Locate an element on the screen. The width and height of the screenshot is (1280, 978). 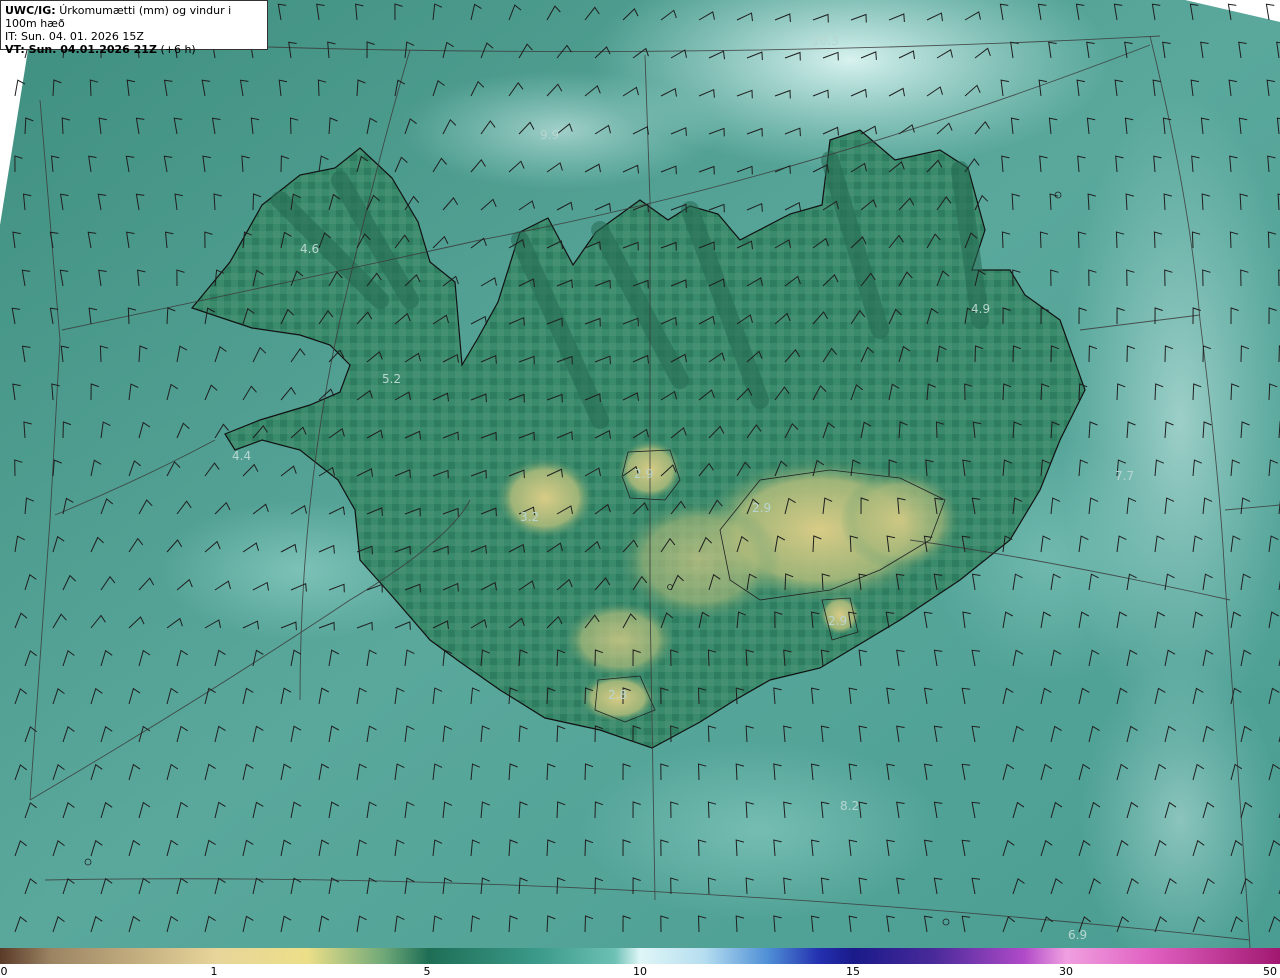
value-label: 8.2 is located at coordinates (849, 806).